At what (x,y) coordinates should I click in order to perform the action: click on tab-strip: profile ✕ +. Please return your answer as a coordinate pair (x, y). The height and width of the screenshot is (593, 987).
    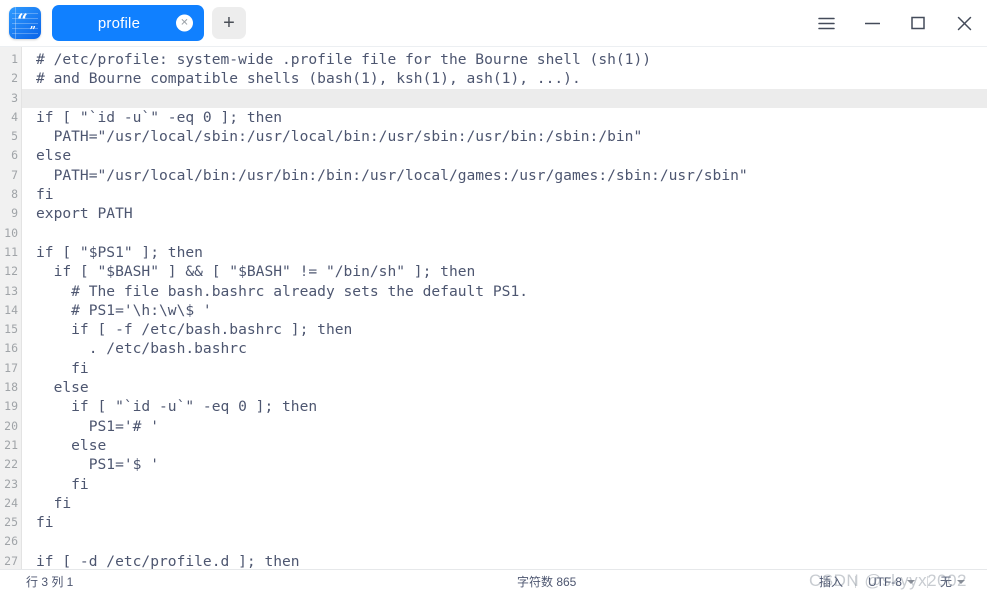
    Looking at the image, I should click on (149, 23).